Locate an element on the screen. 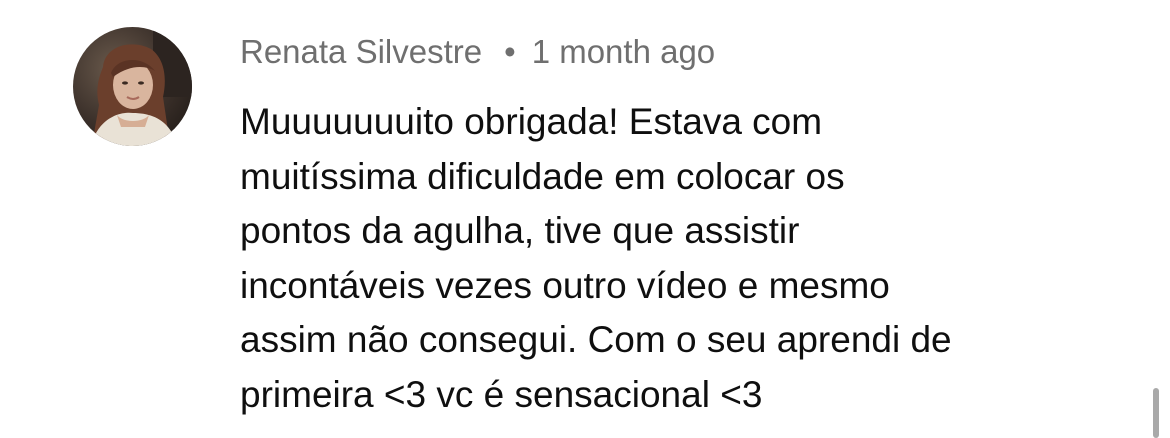  avatar-image is located at coordinates (132, 86).